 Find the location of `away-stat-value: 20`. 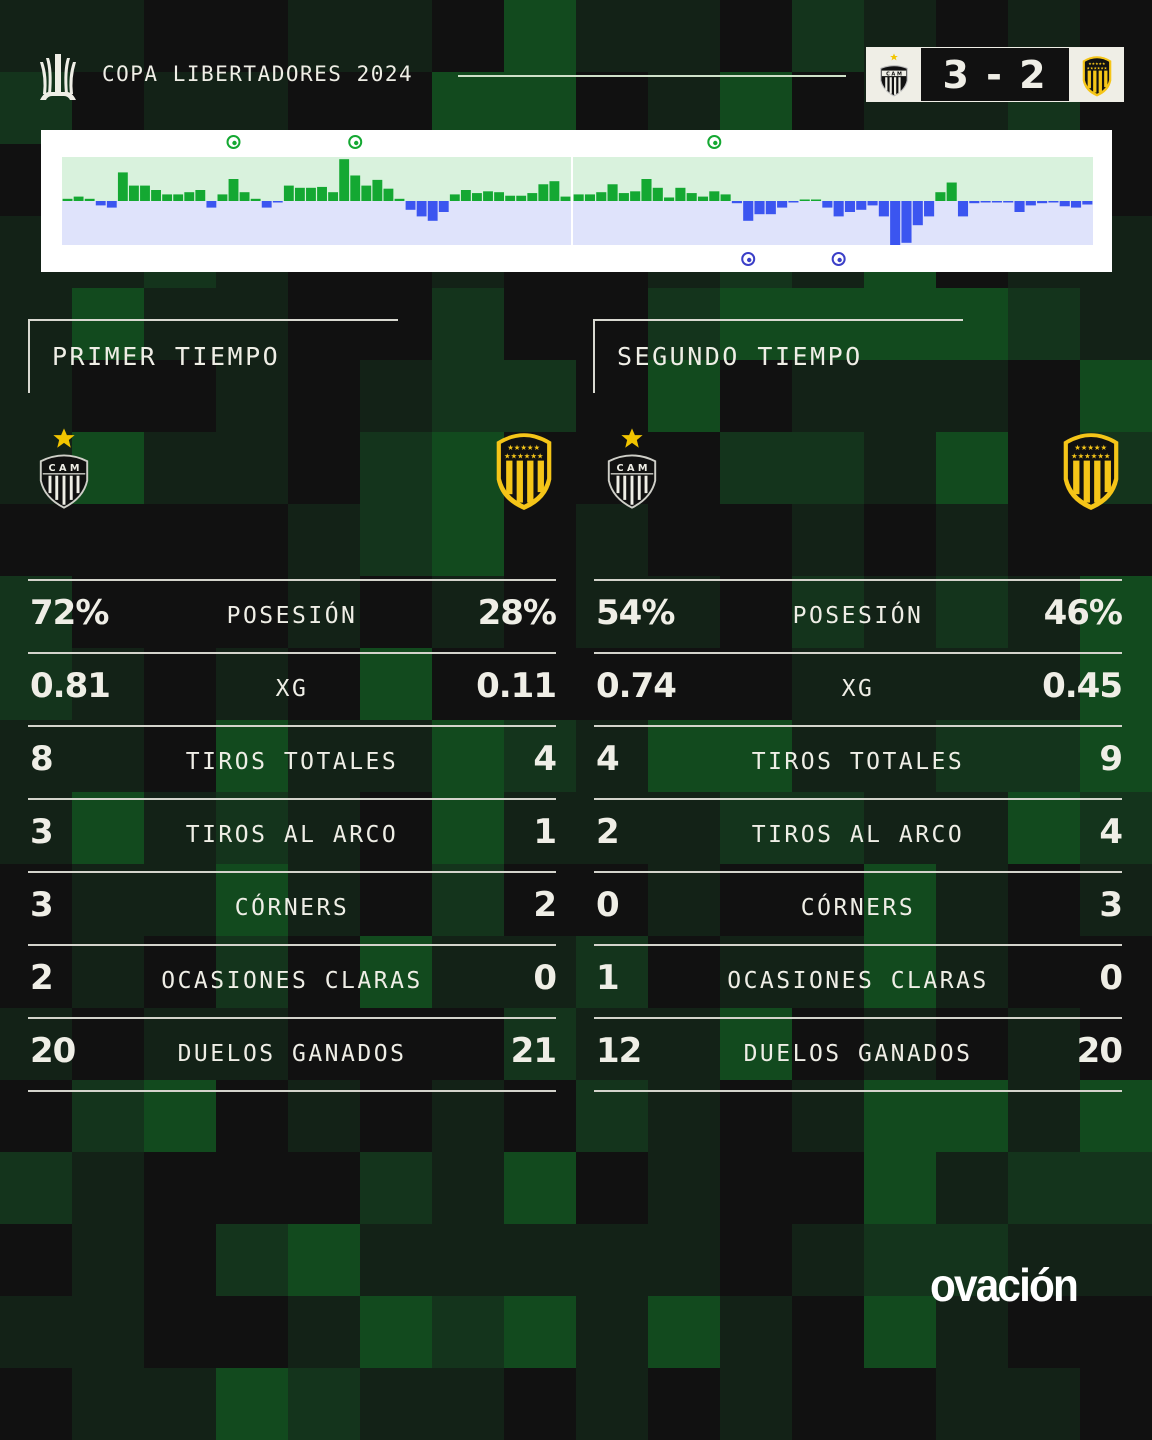

away-stat-value: 20 is located at coordinates (1099, 1051).